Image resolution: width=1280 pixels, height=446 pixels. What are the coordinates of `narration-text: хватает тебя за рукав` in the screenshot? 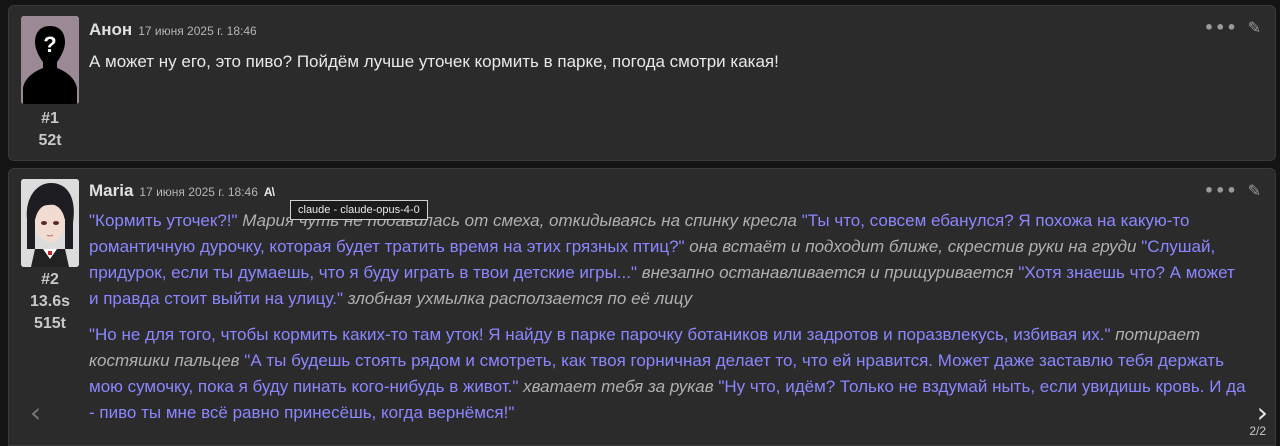 It's located at (618, 386).